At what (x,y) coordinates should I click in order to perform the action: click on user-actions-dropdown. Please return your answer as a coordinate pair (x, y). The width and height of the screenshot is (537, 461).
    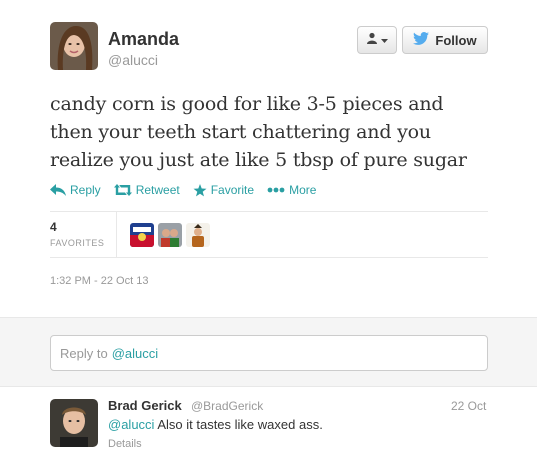
    Looking at the image, I should click on (377, 40).